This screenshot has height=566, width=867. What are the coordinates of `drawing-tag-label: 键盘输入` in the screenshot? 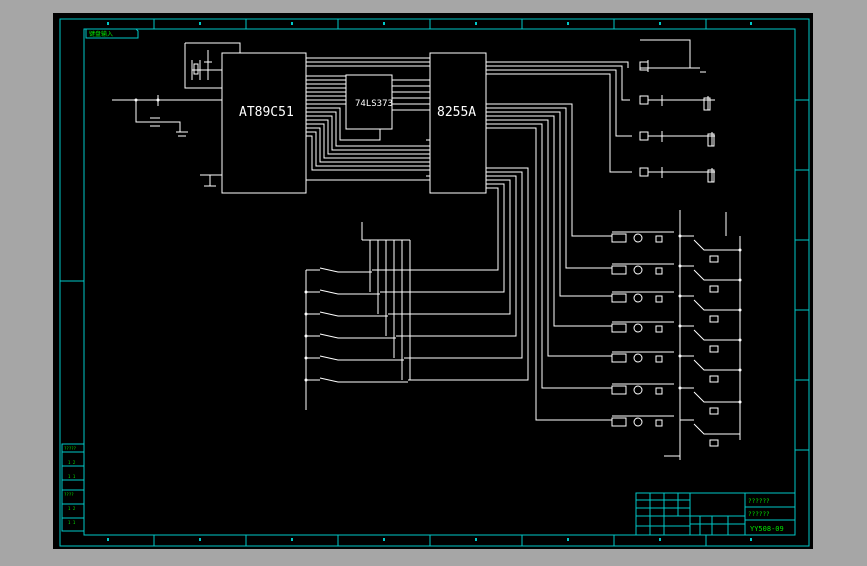 It's located at (101, 34).